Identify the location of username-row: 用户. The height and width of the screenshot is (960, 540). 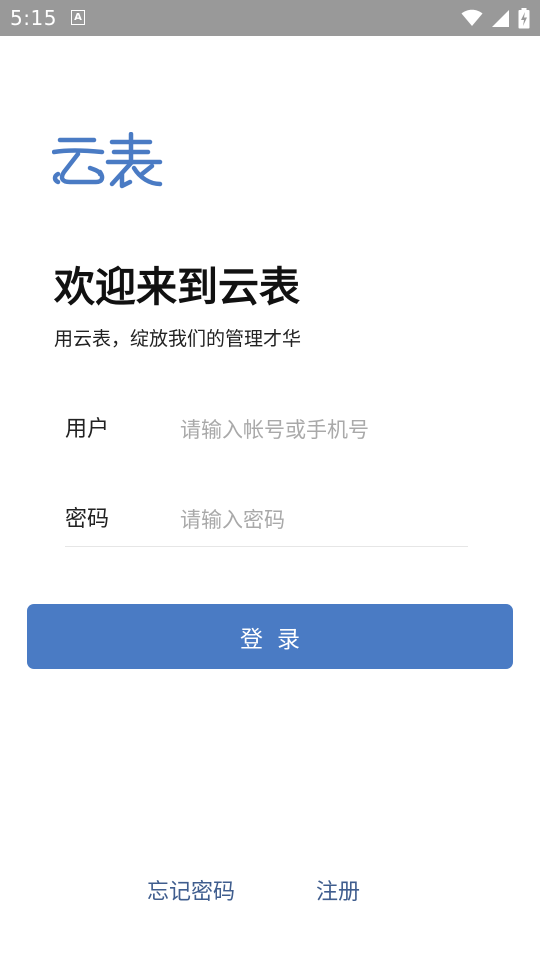
(266, 431).